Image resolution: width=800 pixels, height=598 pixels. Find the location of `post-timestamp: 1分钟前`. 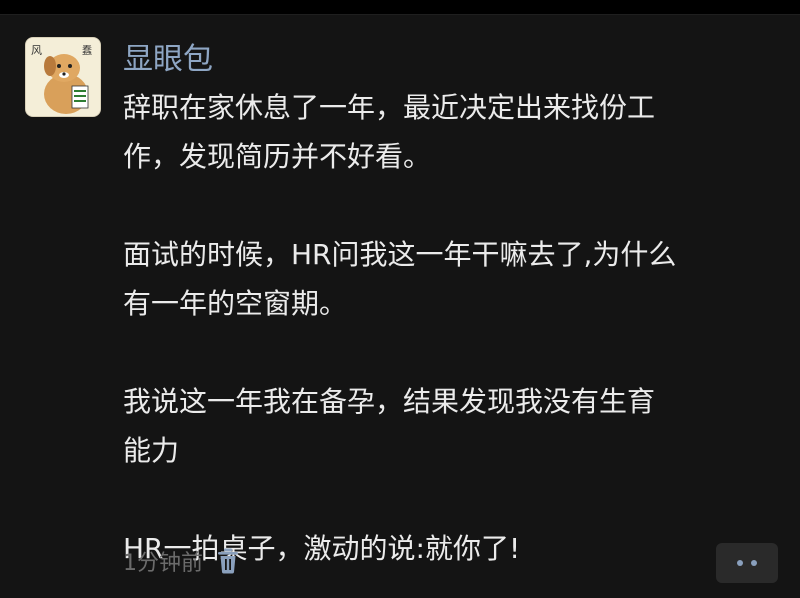

post-timestamp: 1分钟前 is located at coordinates (163, 563).